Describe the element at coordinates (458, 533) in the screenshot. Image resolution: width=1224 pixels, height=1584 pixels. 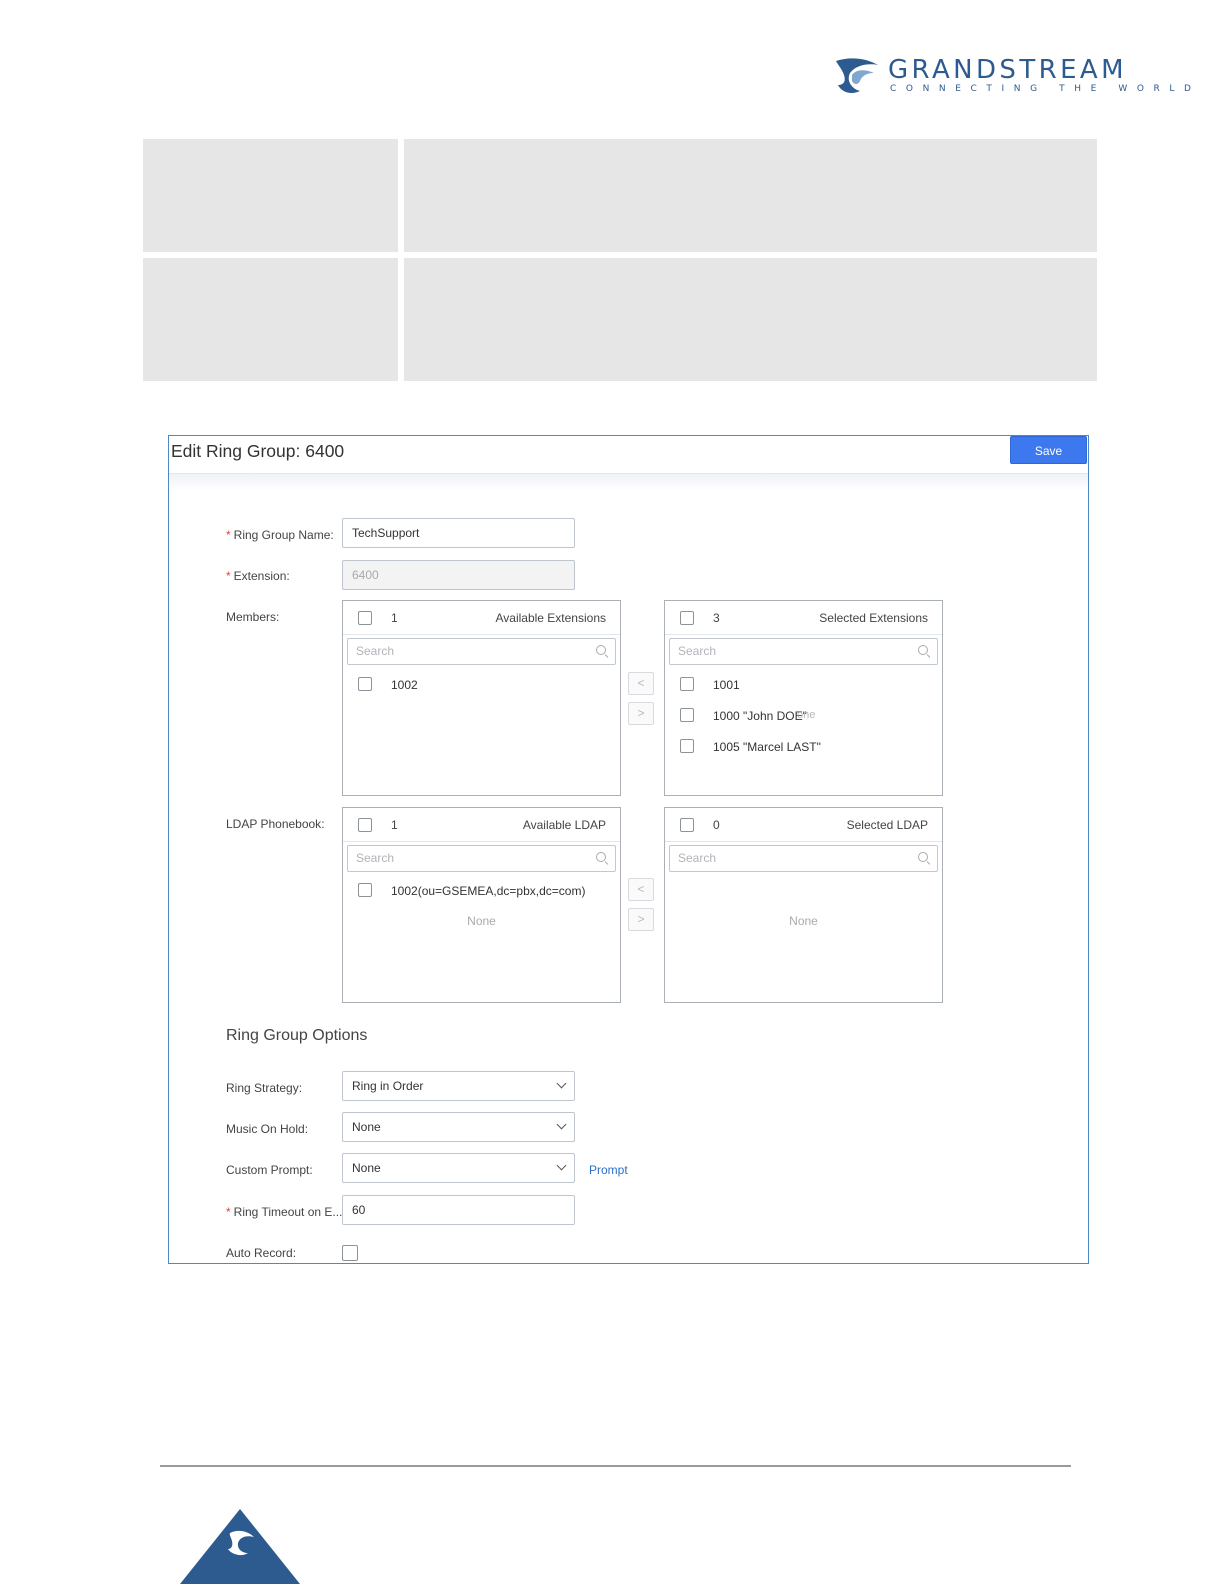
I see `ring-group-name-input: TechSupport` at that location.